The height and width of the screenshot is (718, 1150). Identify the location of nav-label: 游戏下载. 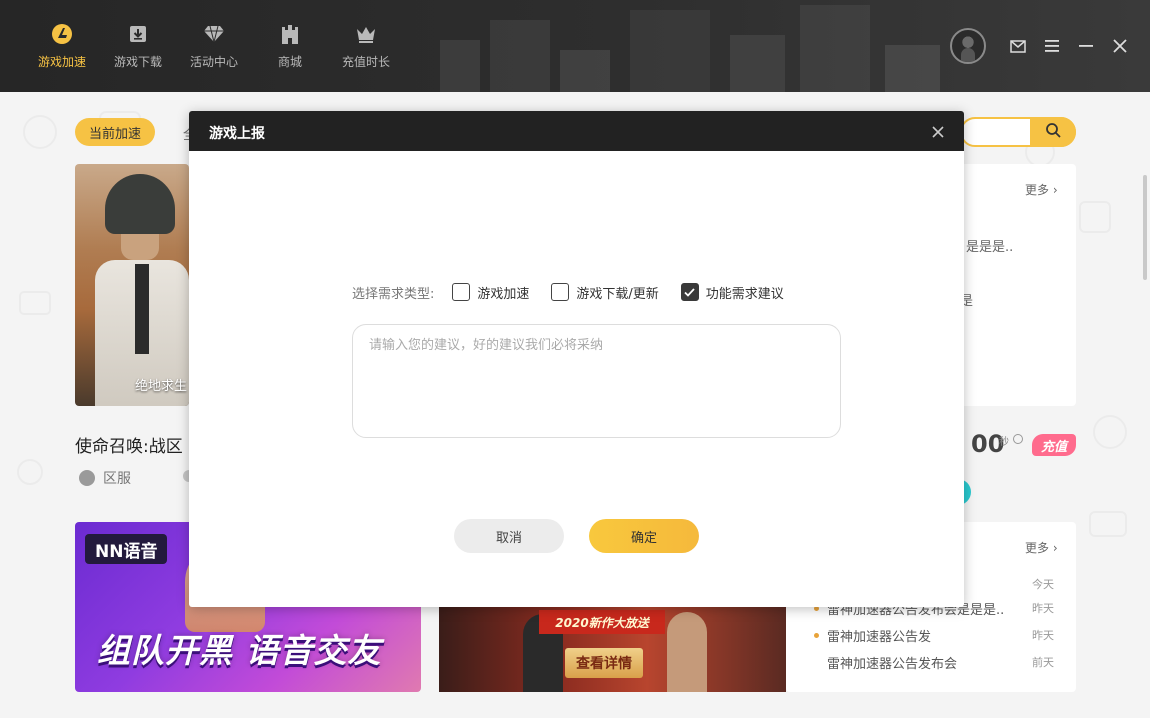
(137, 62).